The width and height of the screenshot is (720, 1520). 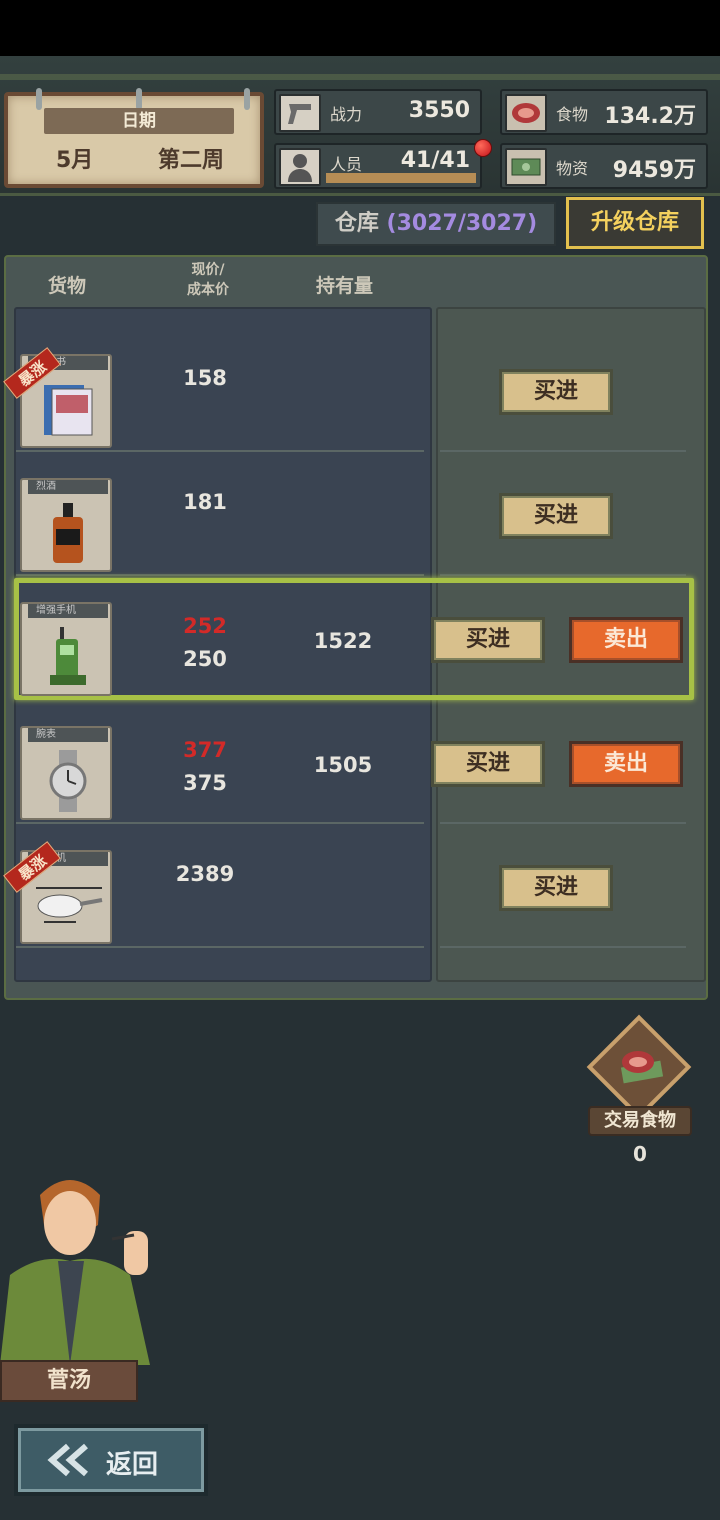 I want to click on item-price: 377, so click(x=205, y=750).